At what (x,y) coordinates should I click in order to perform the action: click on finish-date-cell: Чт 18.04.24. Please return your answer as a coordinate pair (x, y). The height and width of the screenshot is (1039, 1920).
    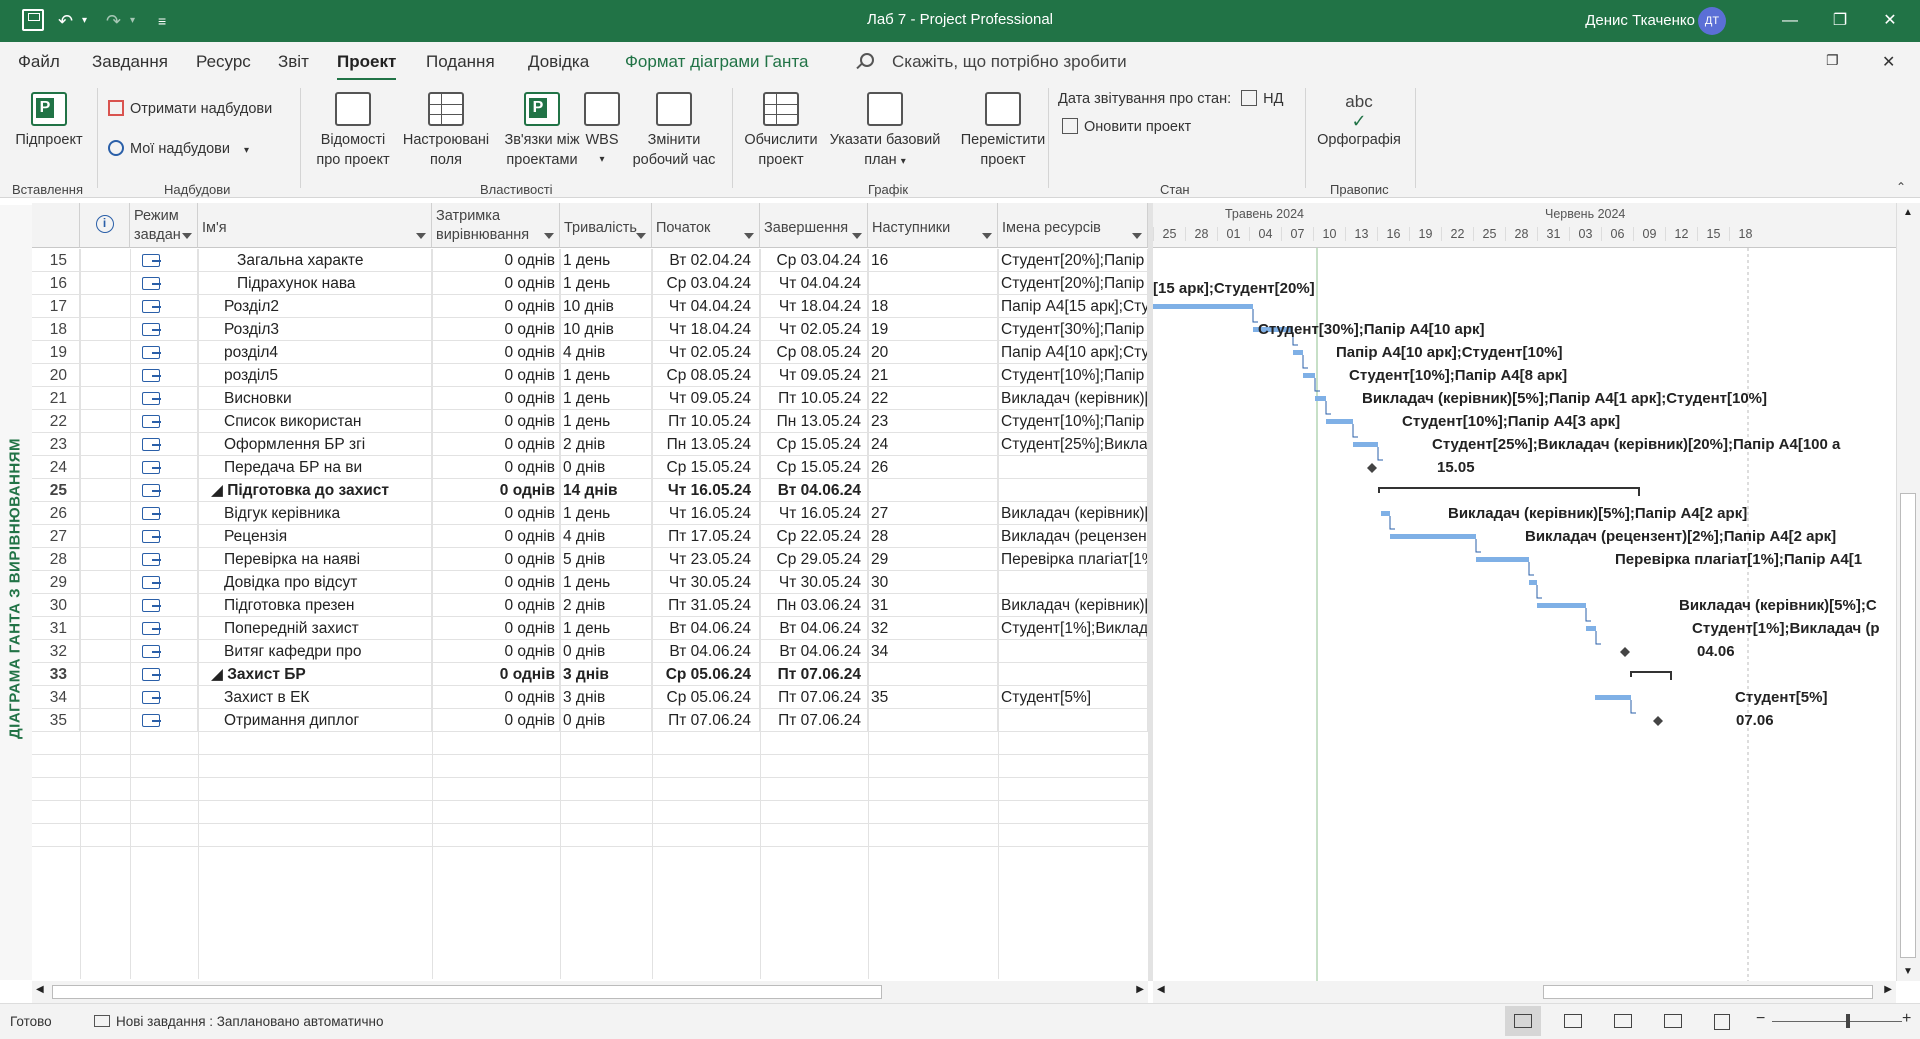
    Looking at the image, I should click on (814, 306).